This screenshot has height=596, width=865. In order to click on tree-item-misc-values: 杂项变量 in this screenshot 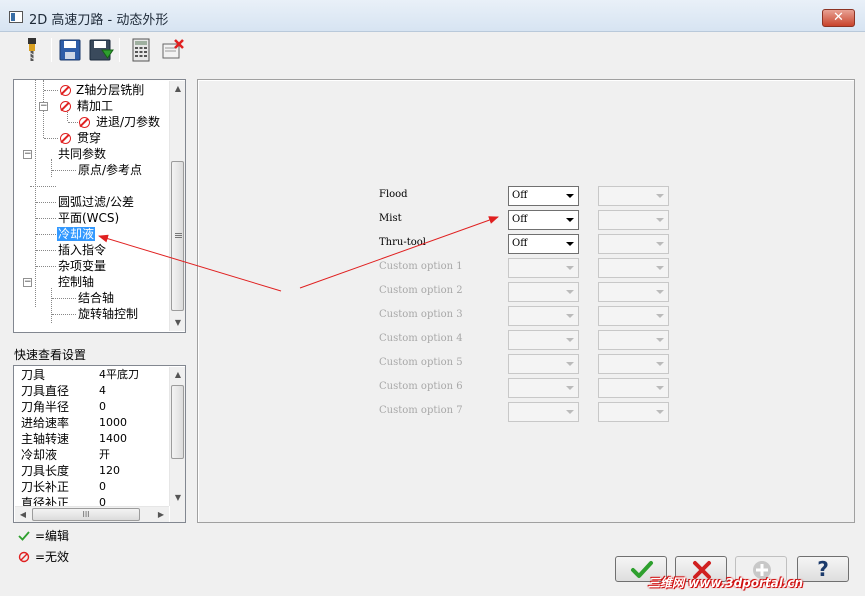, I will do `click(82, 266)`.